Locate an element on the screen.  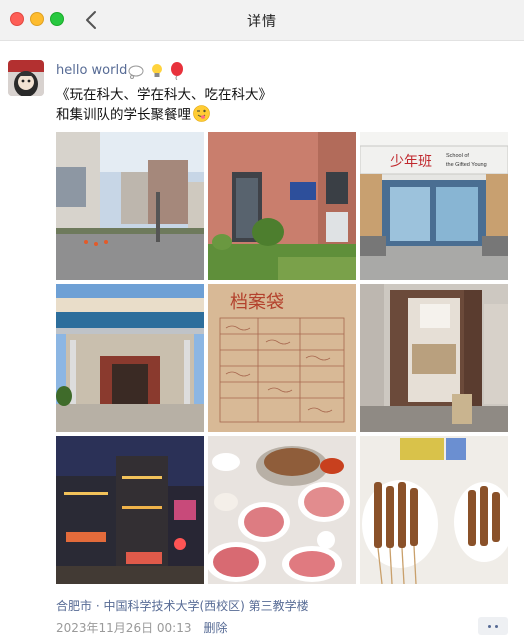
username-emojis is located at coordinates (157, 72).